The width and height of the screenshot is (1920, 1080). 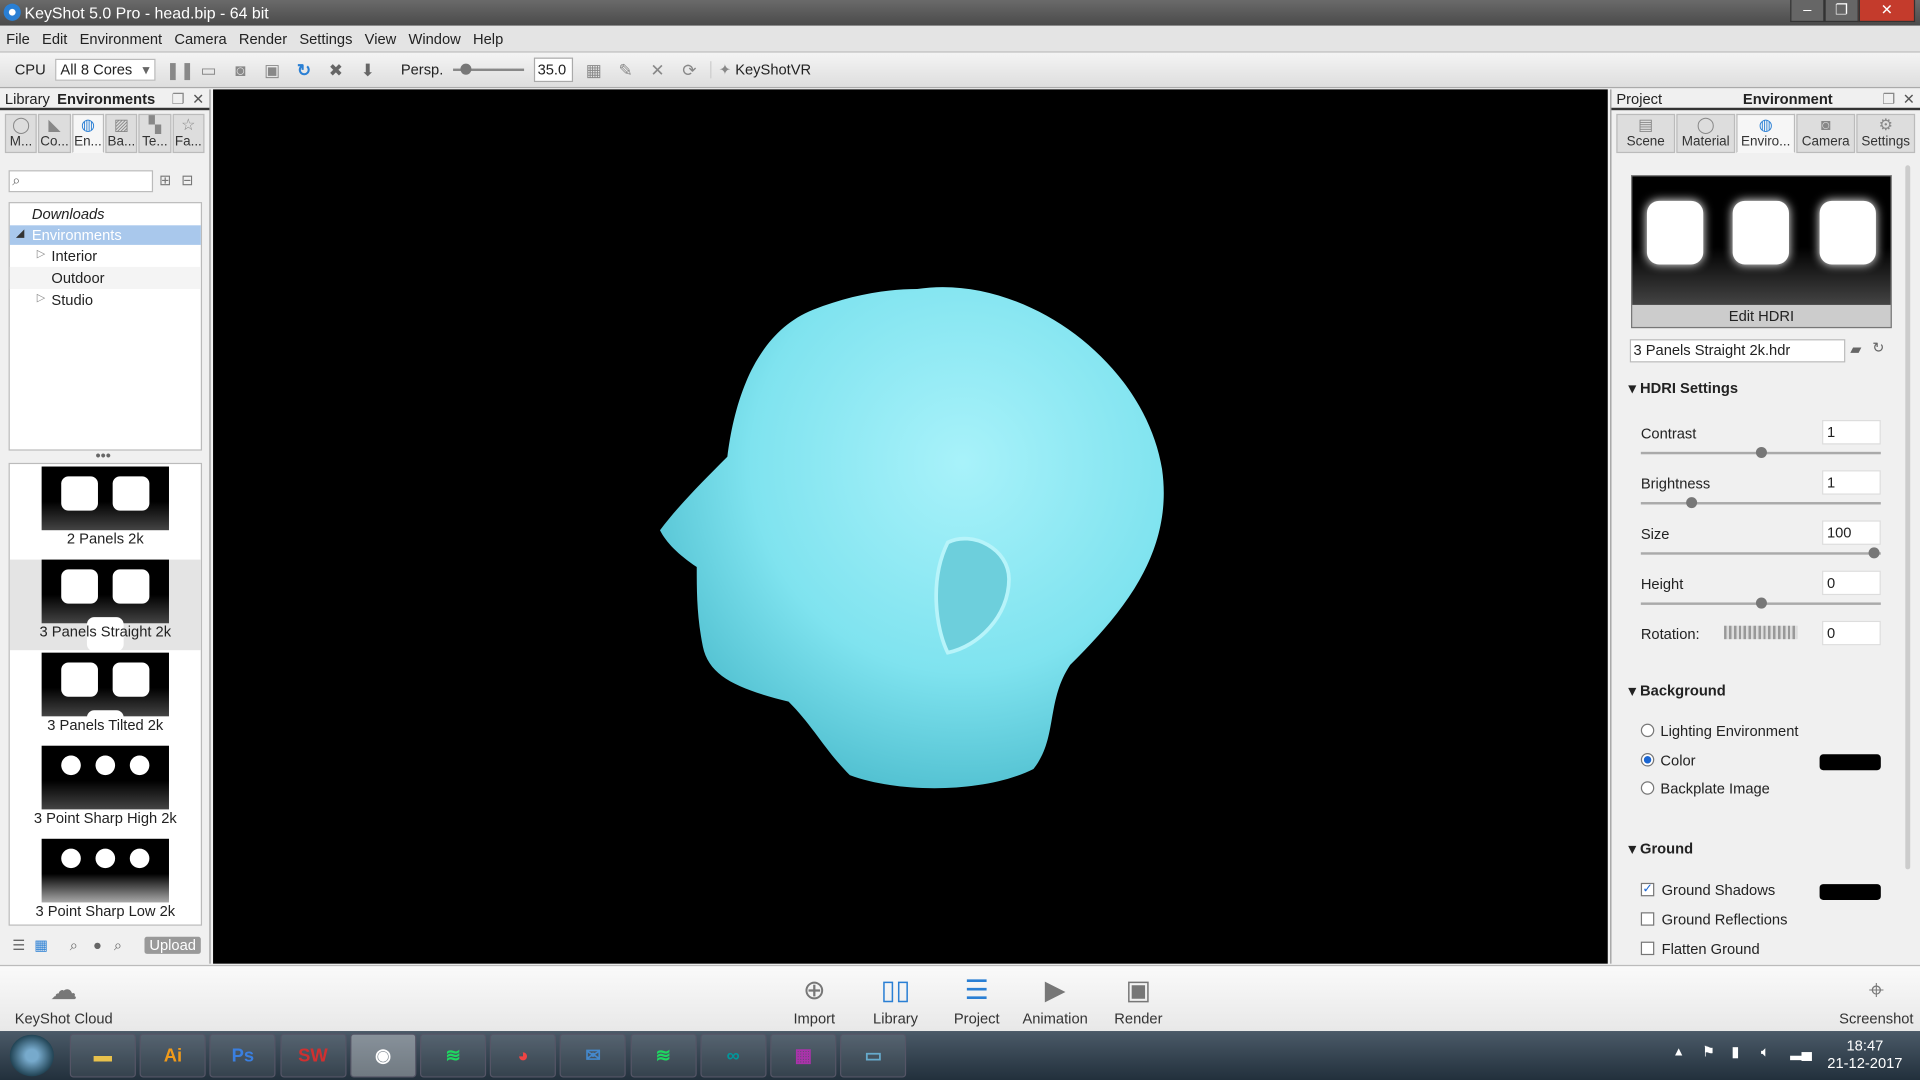 I want to click on tray-arrow-icon: ▲, so click(x=1679, y=1052).